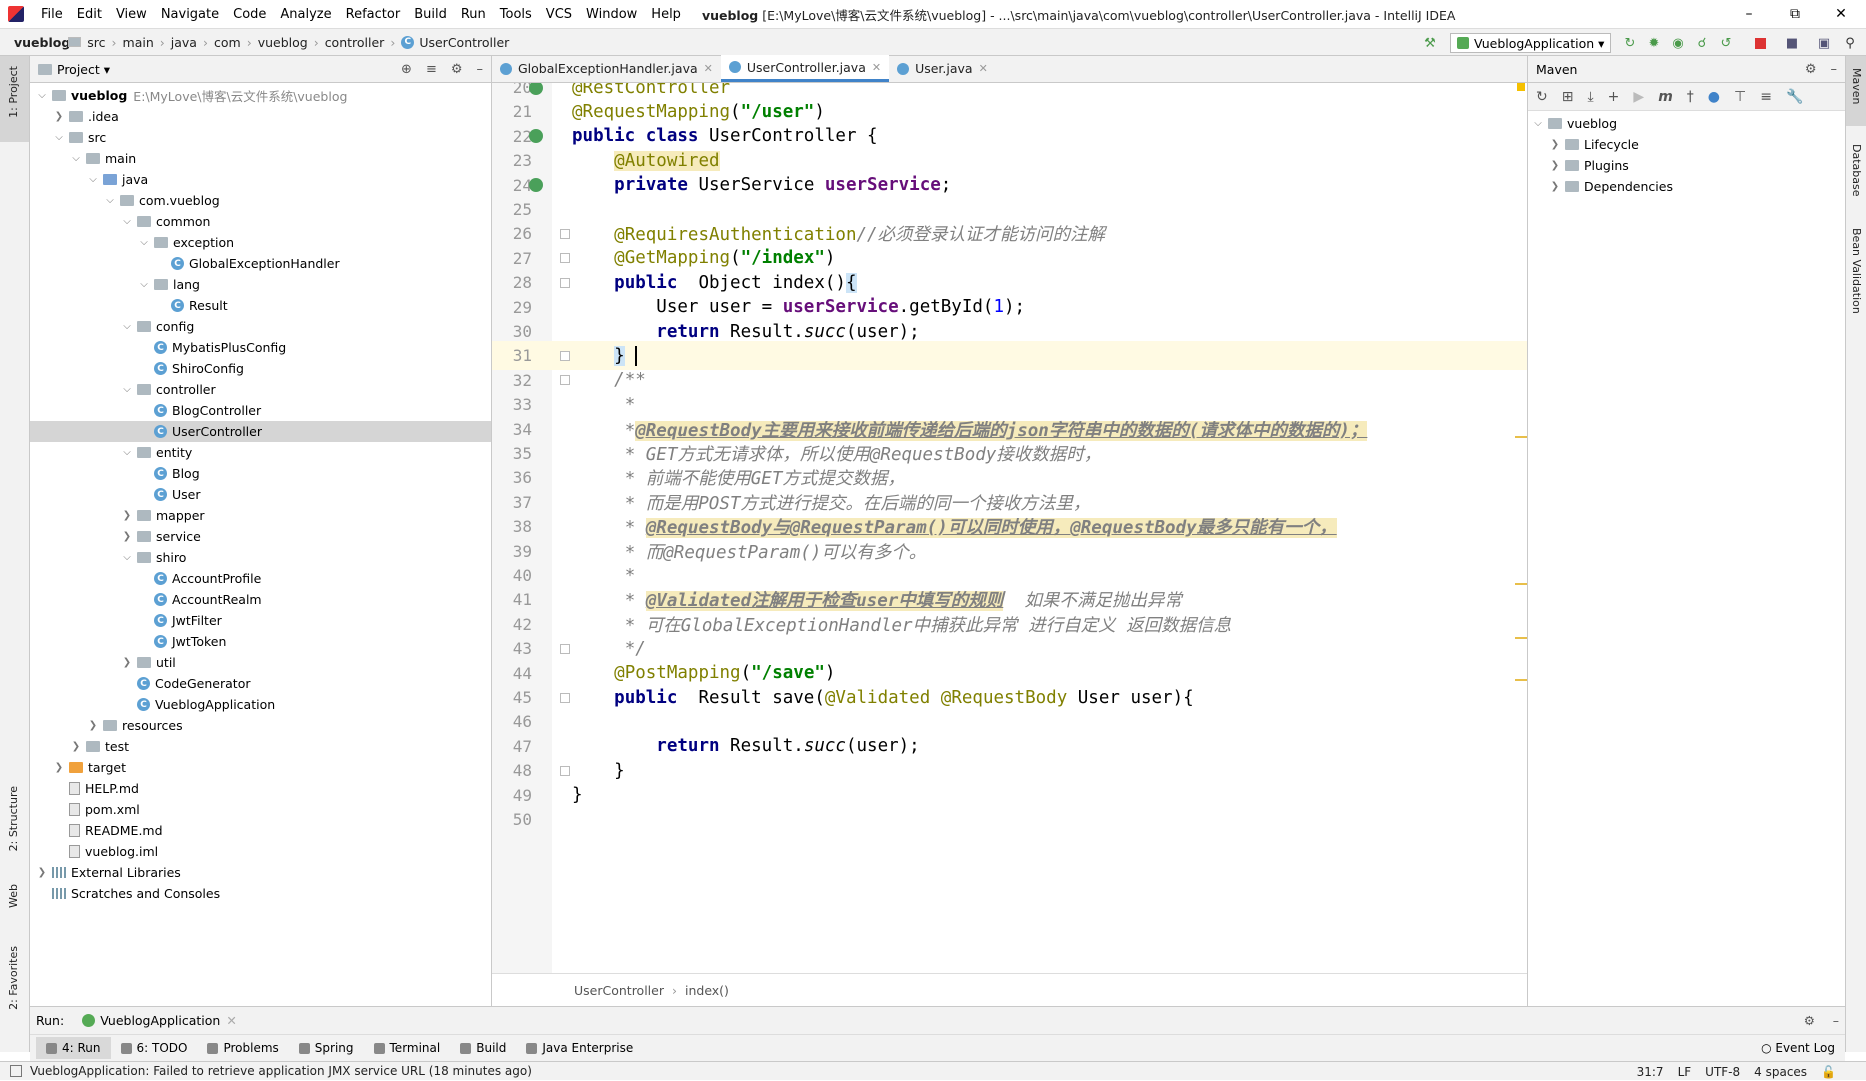  I want to click on coverage-icon: ◉, so click(1678, 43).